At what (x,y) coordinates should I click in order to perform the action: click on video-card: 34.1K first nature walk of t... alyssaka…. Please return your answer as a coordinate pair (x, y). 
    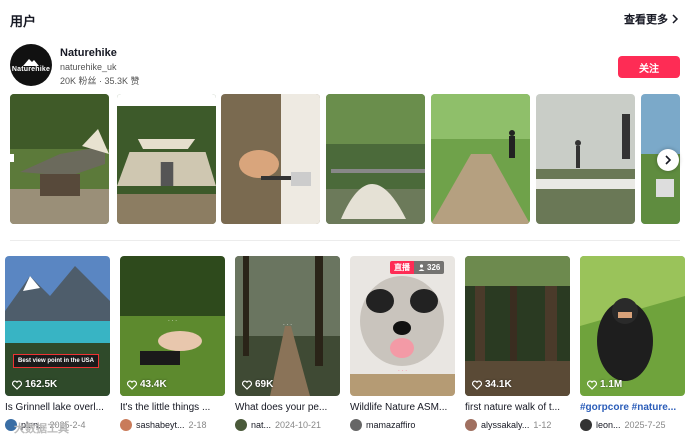
    Looking at the image, I should click on (517, 343).